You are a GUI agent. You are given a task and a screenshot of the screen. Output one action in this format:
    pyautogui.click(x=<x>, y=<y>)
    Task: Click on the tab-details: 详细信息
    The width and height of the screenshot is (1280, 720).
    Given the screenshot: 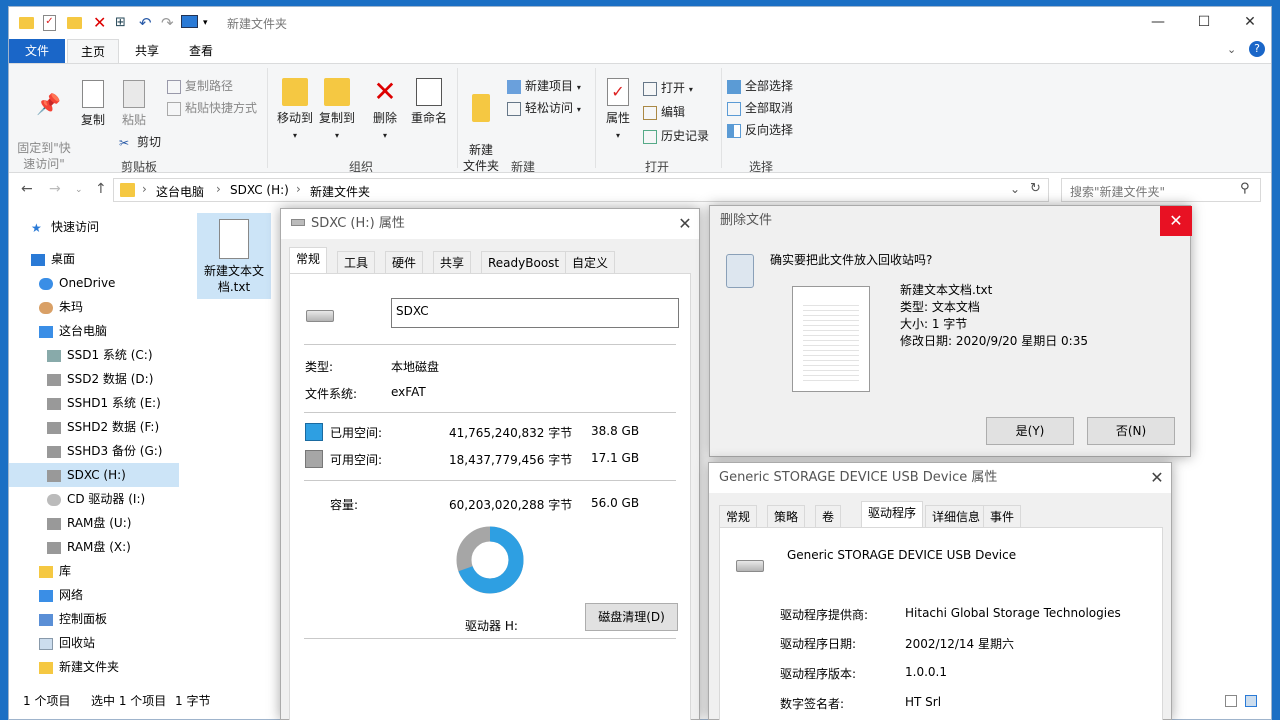 What is the action you would take?
    pyautogui.click(x=956, y=516)
    